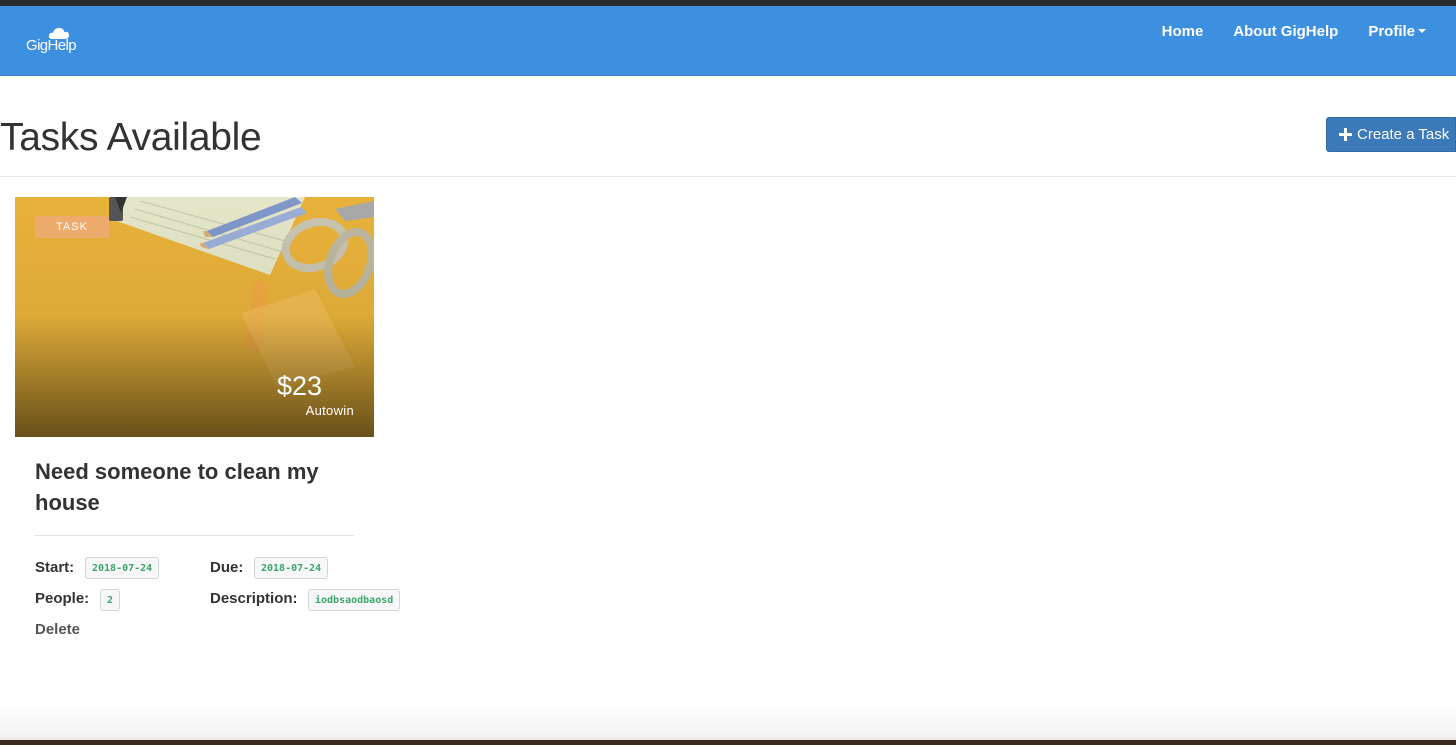  What do you see at coordinates (131, 137) in the screenshot?
I see `page-title: Tasks Available` at bounding box center [131, 137].